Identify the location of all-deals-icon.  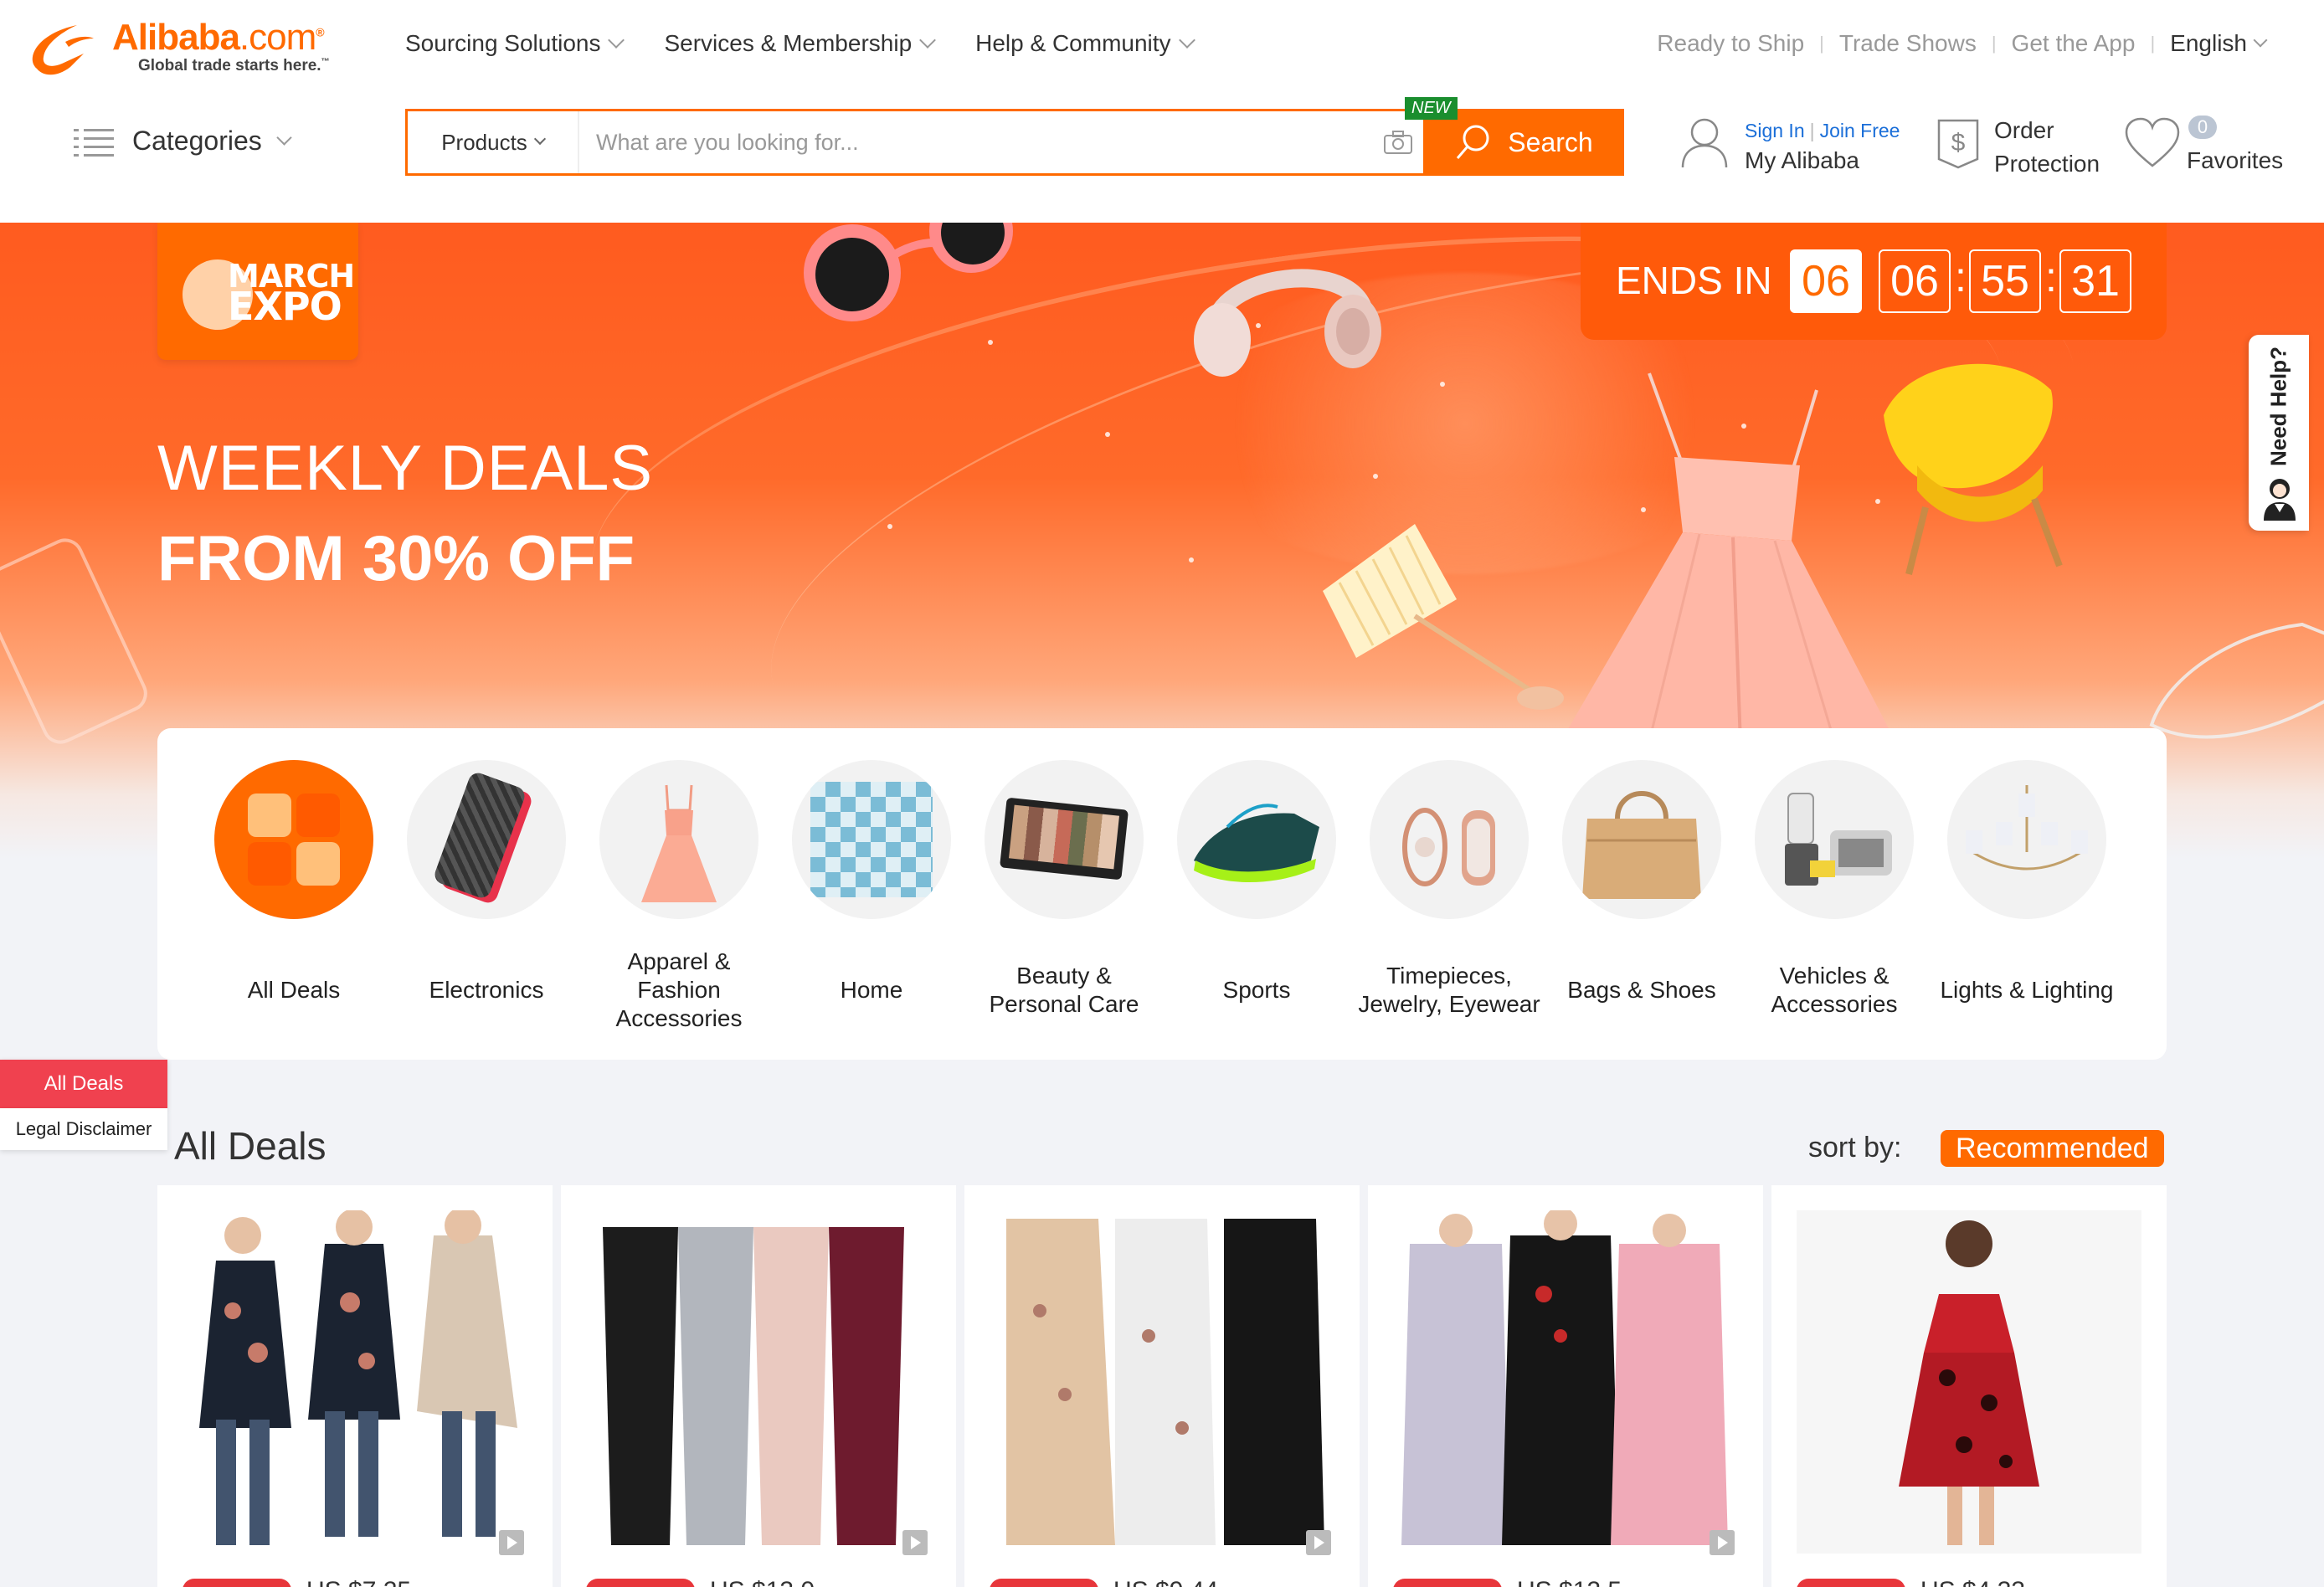
(293, 840).